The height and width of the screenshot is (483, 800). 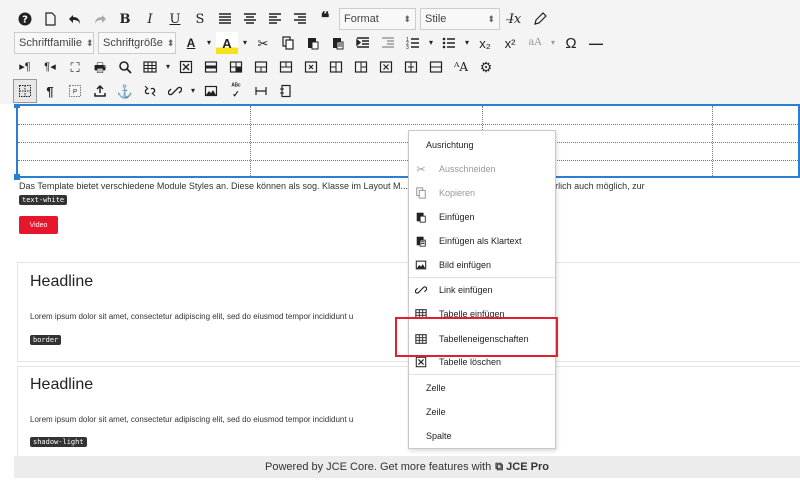 I want to click on subscript-icon: x₂, so click(x=485, y=43).